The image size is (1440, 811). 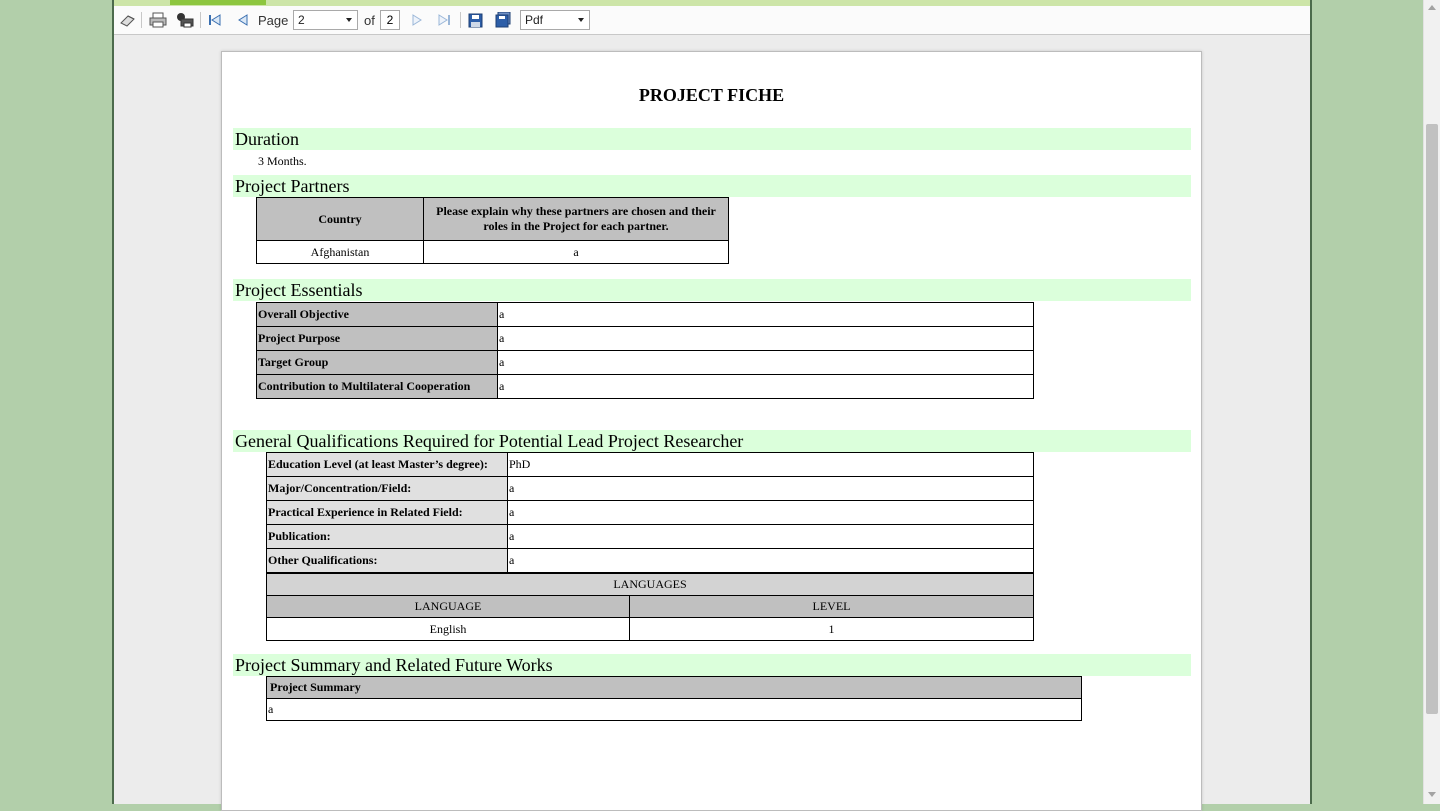 I want to click on qualification-value: PhD, so click(x=770, y=464).